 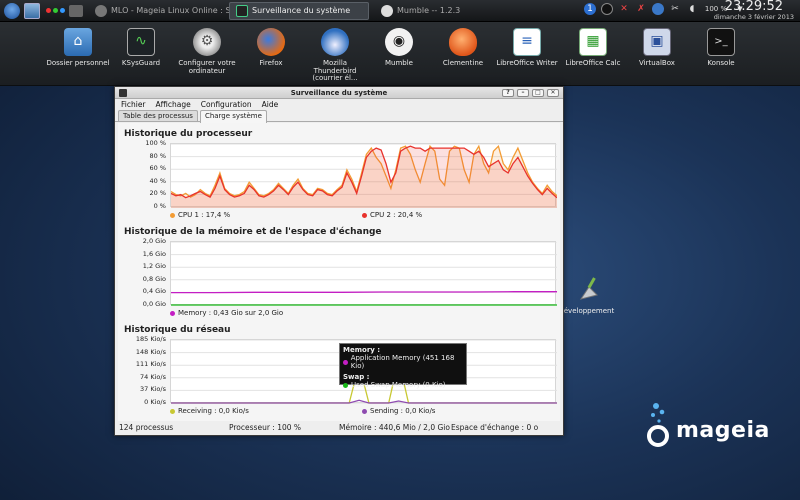 I want to click on menu-configuration: Configuration, so click(x=226, y=104).